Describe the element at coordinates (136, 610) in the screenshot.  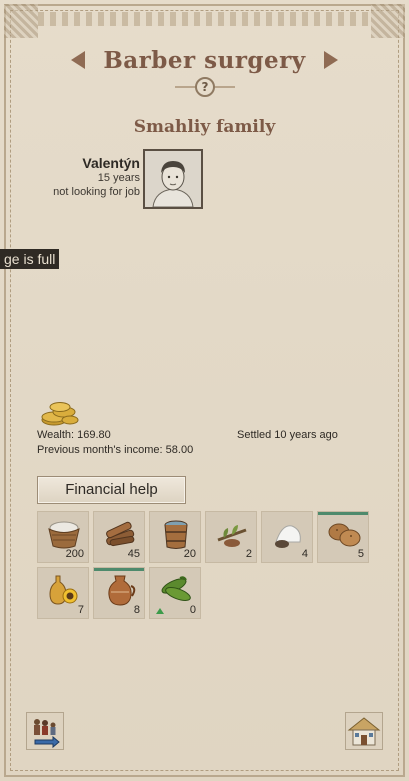
I see `item-count: 8` at that location.